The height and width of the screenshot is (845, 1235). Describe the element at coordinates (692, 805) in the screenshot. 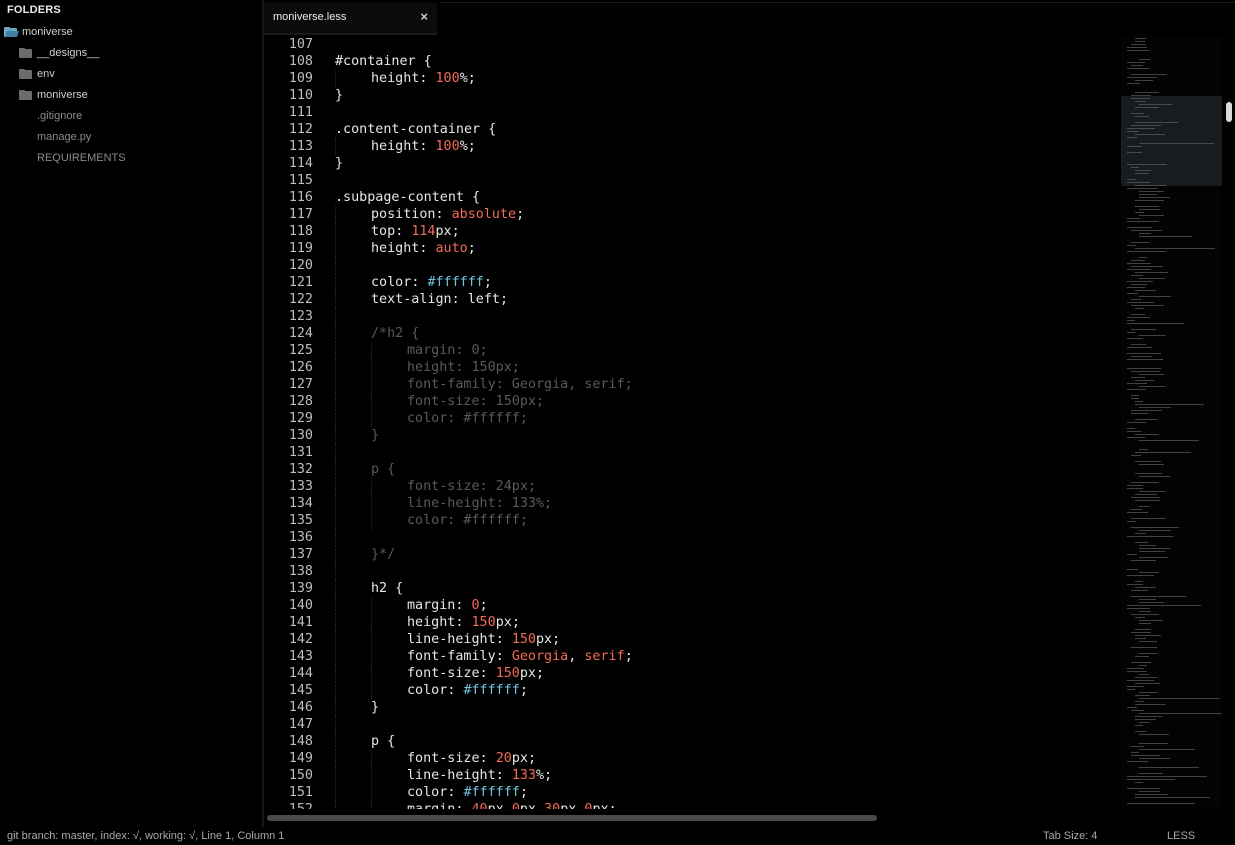

I see `code-line: 152 margin: 40px 0px 30px 0px;` at that location.